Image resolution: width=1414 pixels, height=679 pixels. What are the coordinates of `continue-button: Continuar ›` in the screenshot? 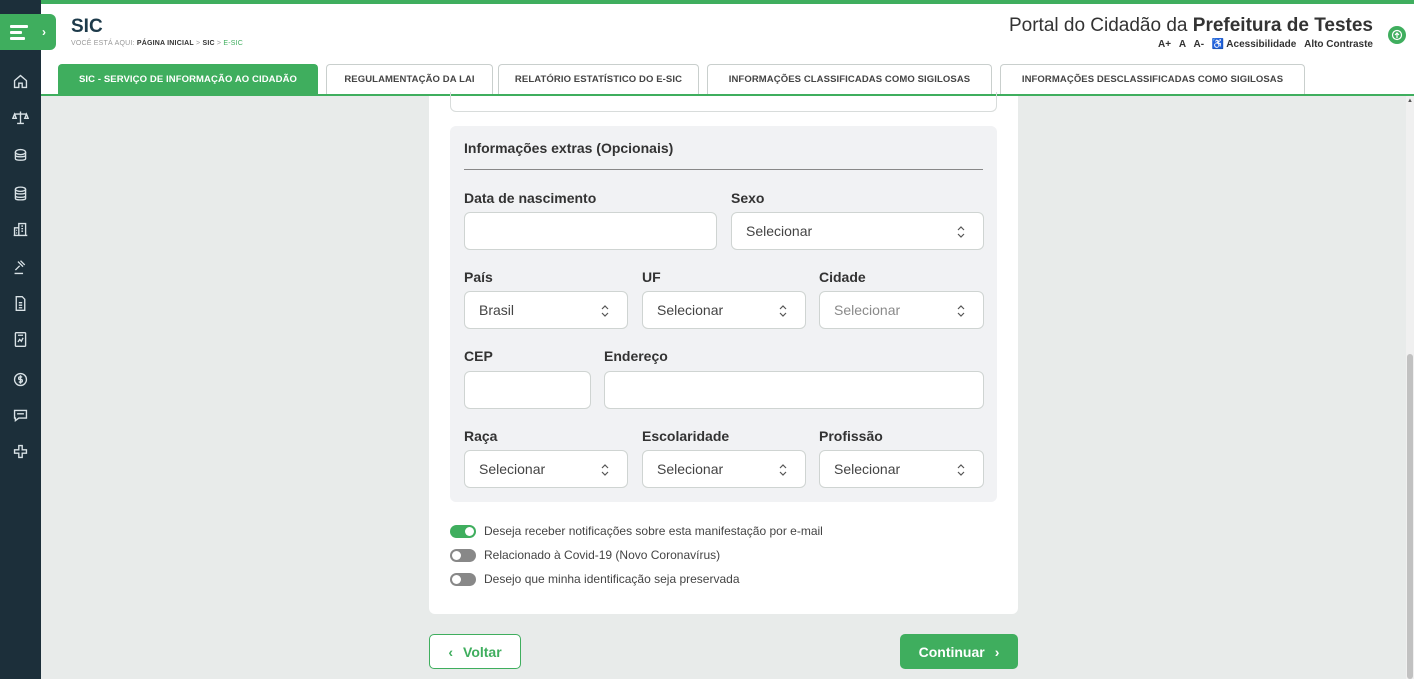 It's located at (959, 651).